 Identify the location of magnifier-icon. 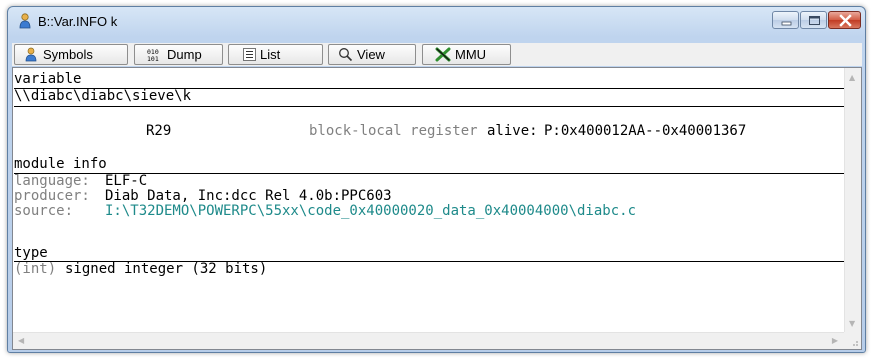
(346, 55).